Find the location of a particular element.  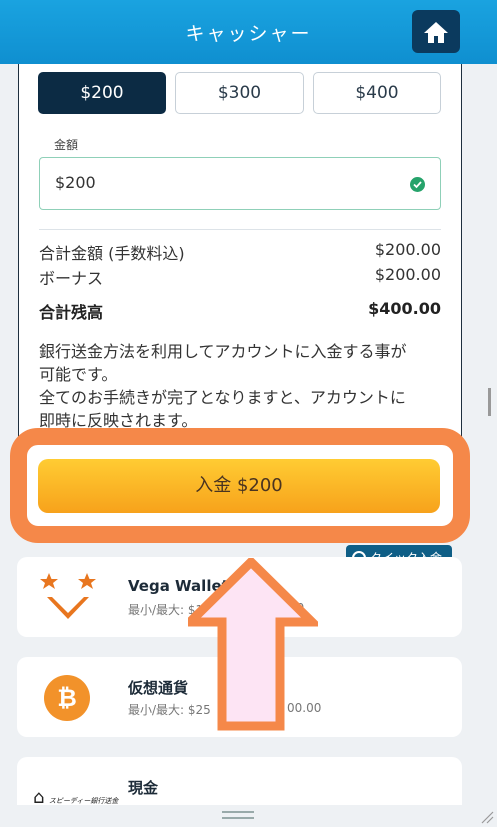

drag-grip-icon is located at coordinates (238, 812).